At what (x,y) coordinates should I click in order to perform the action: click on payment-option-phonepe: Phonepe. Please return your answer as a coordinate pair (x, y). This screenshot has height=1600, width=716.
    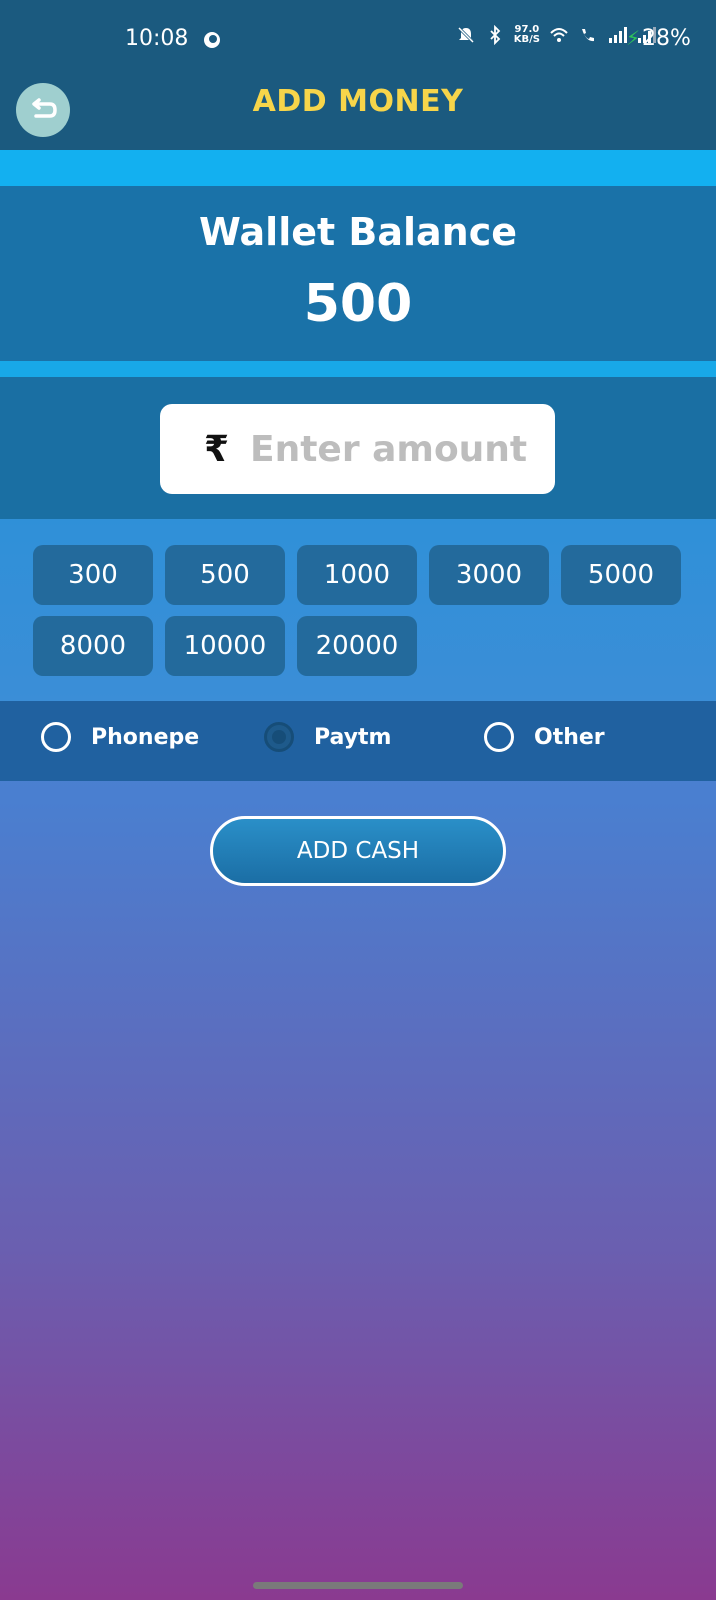
    Looking at the image, I should click on (120, 737).